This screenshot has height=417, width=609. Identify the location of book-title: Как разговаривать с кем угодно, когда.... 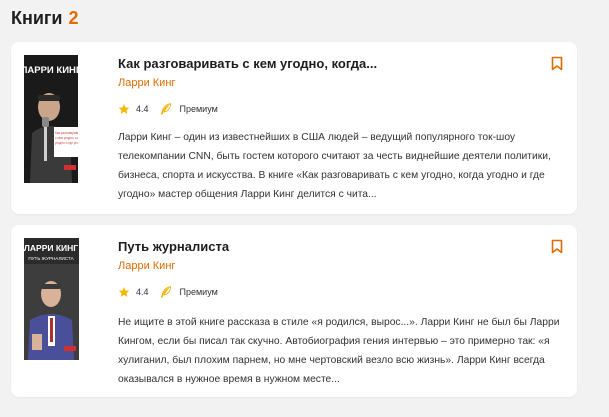
(247, 63).